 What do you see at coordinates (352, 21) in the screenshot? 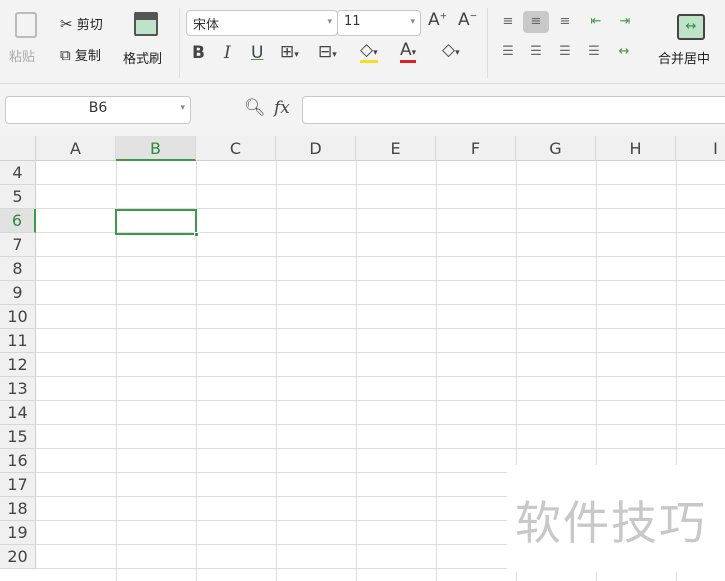
I see `font-size-value: 11` at bounding box center [352, 21].